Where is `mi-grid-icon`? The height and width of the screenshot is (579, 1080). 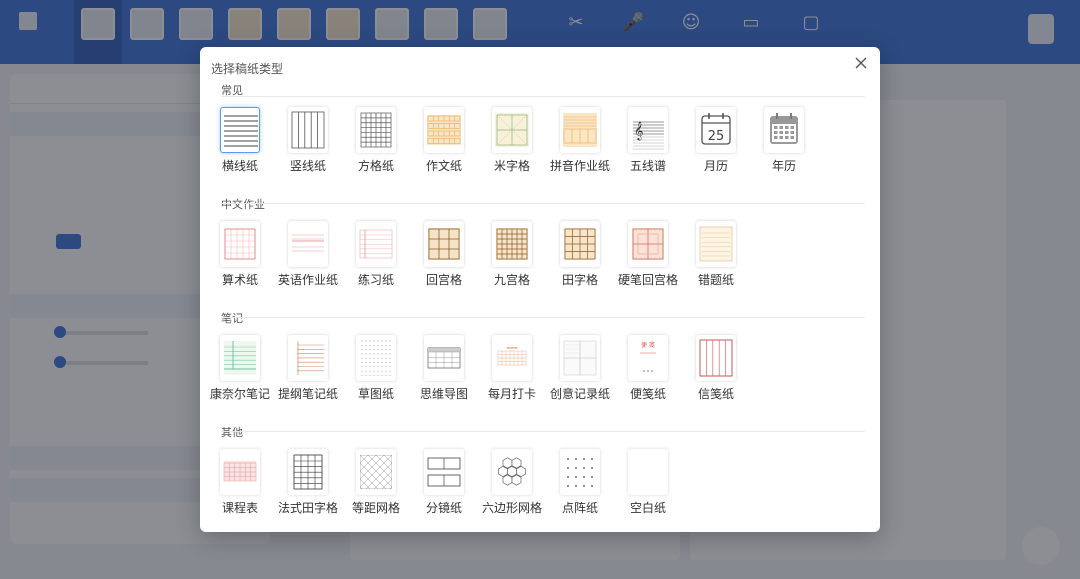 mi-grid-icon is located at coordinates (512, 130).